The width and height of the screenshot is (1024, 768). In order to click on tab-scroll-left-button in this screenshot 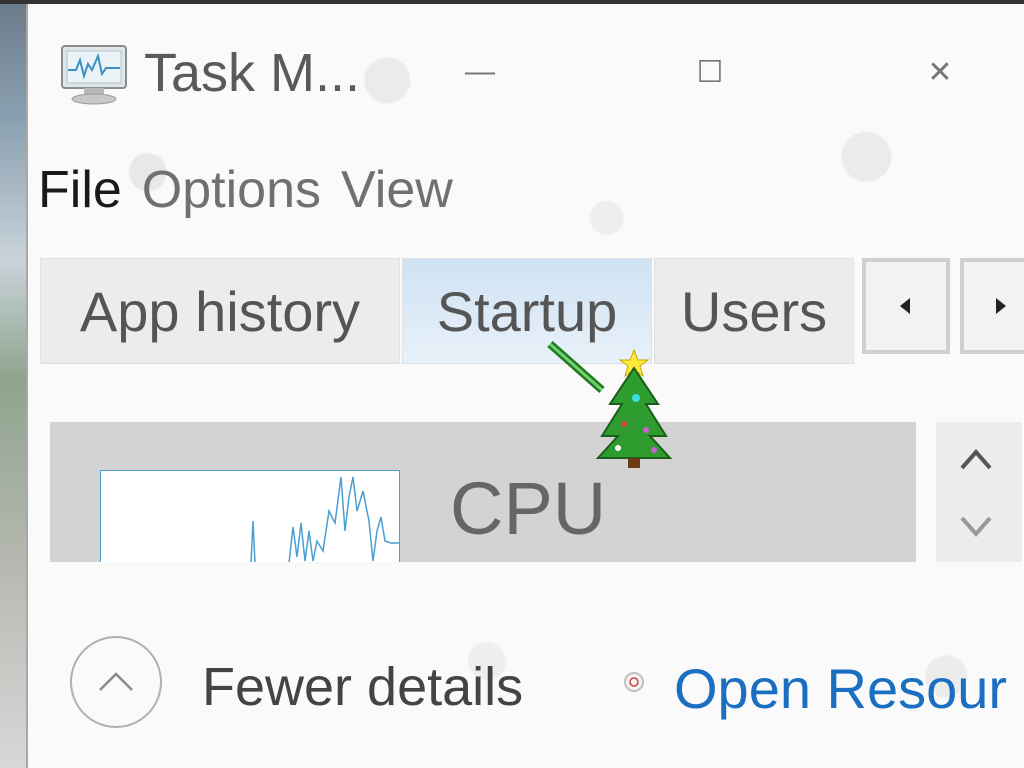, I will do `click(906, 306)`.